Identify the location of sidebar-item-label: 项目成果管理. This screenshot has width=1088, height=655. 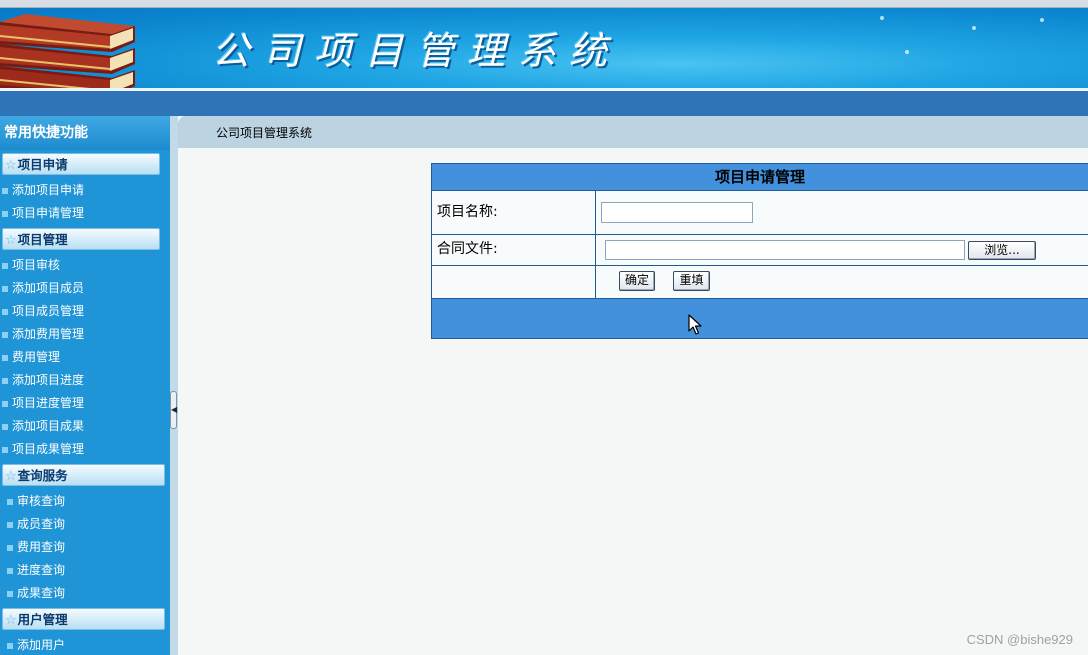
(48, 449).